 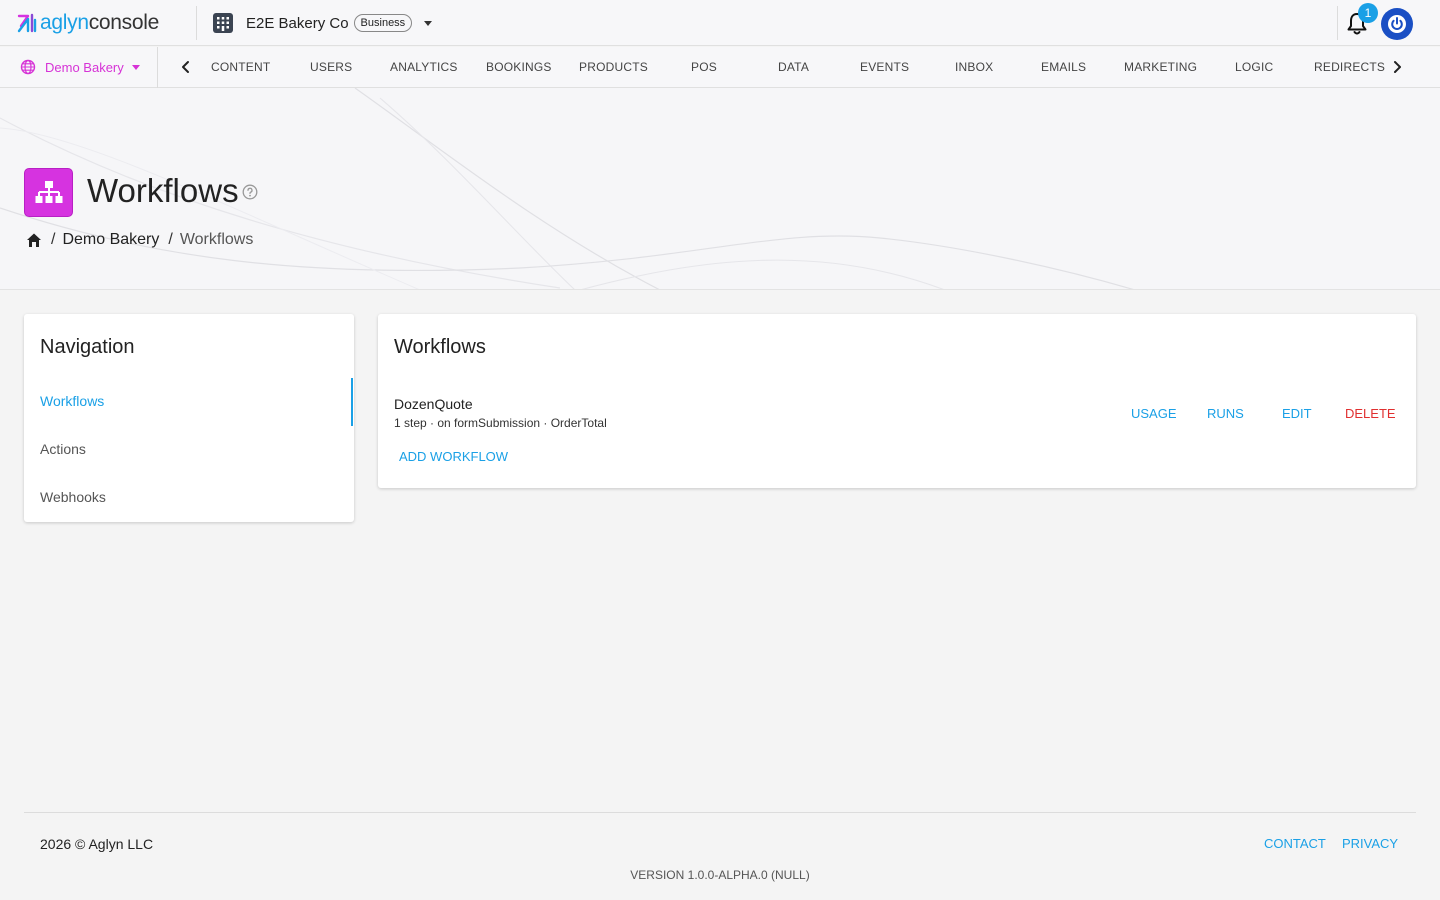 What do you see at coordinates (1349, 67) in the screenshot?
I see `tab-redirects: REDIRECTS` at bounding box center [1349, 67].